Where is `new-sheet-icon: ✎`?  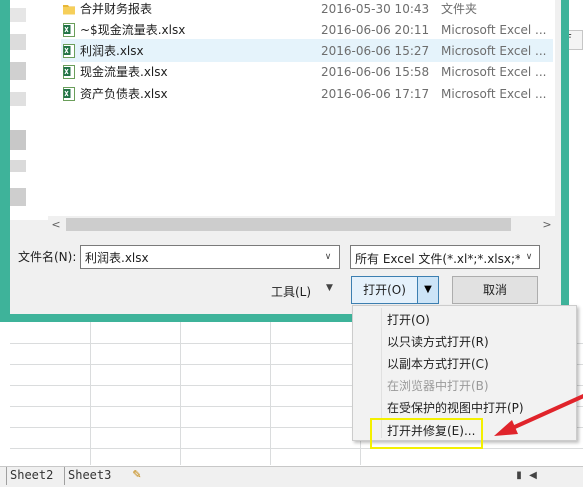 new-sheet-icon: ✎ is located at coordinates (137, 476).